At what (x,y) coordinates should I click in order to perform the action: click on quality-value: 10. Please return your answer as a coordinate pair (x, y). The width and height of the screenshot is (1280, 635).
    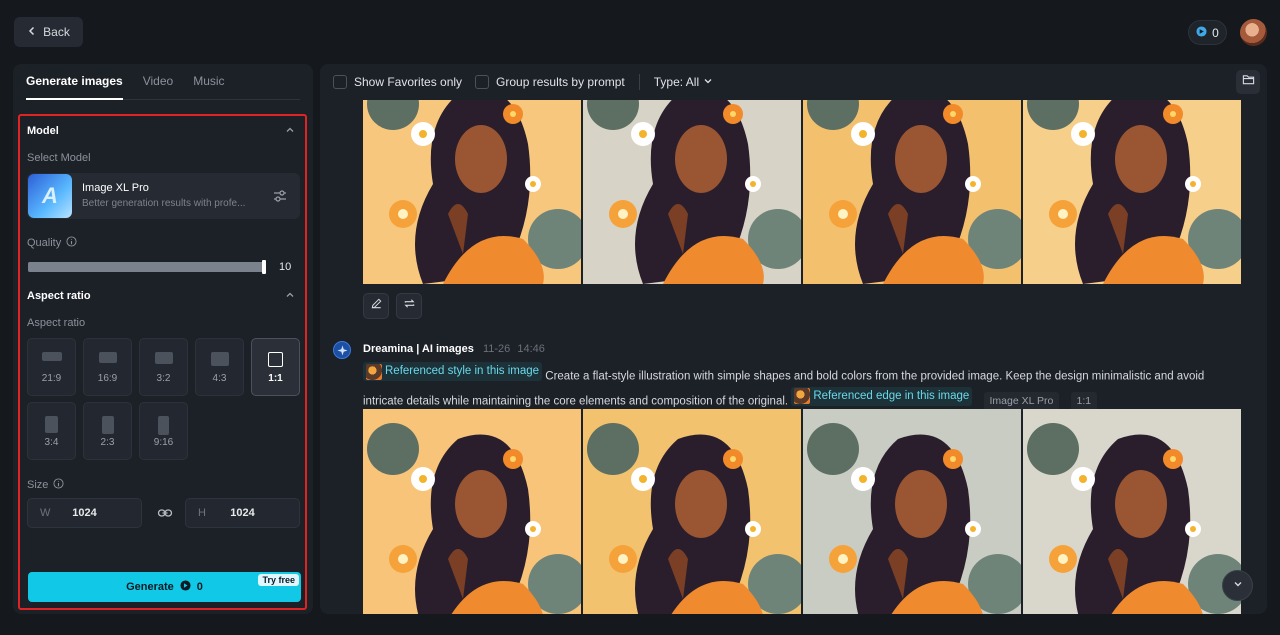
    Looking at the image, I should click on (285, 267).